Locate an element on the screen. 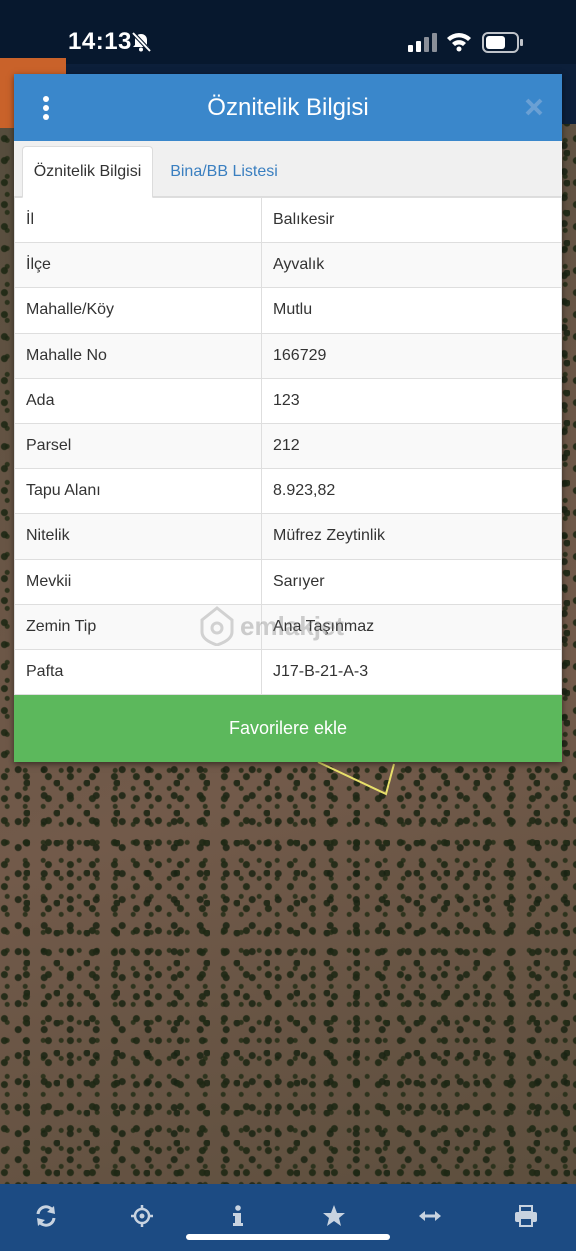  table-row: İlçe Ayvalık is located at coordinates (288, 265).